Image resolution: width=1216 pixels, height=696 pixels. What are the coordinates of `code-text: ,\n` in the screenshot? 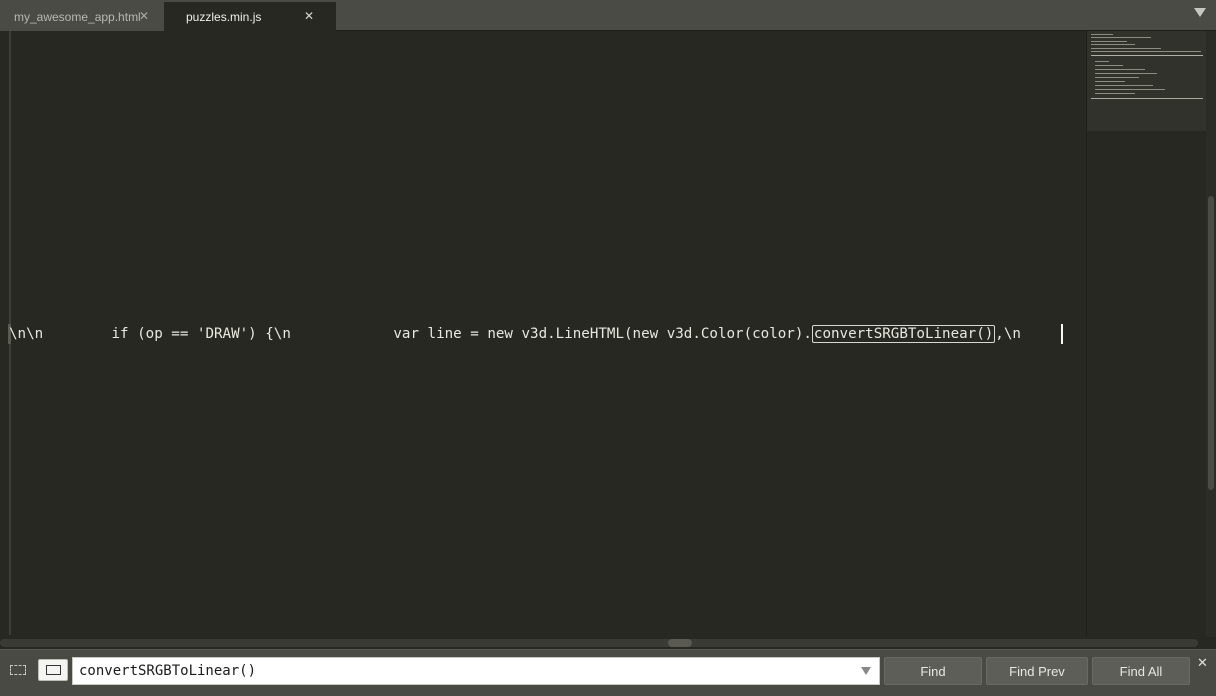 It's located at (1008, 334).